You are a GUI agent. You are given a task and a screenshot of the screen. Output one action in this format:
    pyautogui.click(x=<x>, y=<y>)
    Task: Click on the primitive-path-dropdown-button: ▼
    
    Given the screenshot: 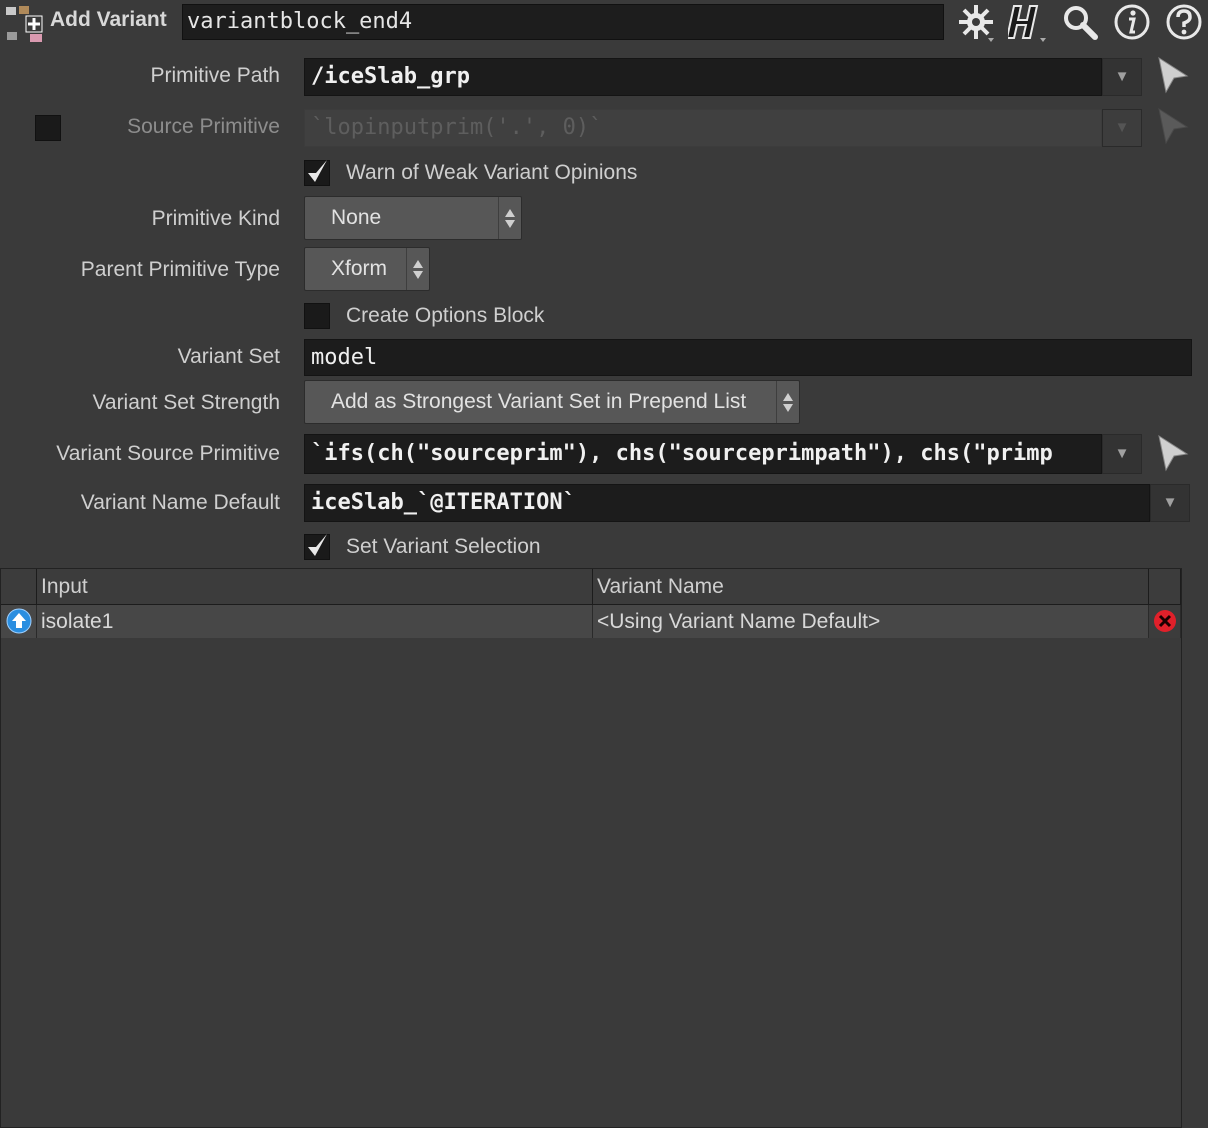 What is the action you would take?
    pyautogui.click(x=1122, y=77)
    